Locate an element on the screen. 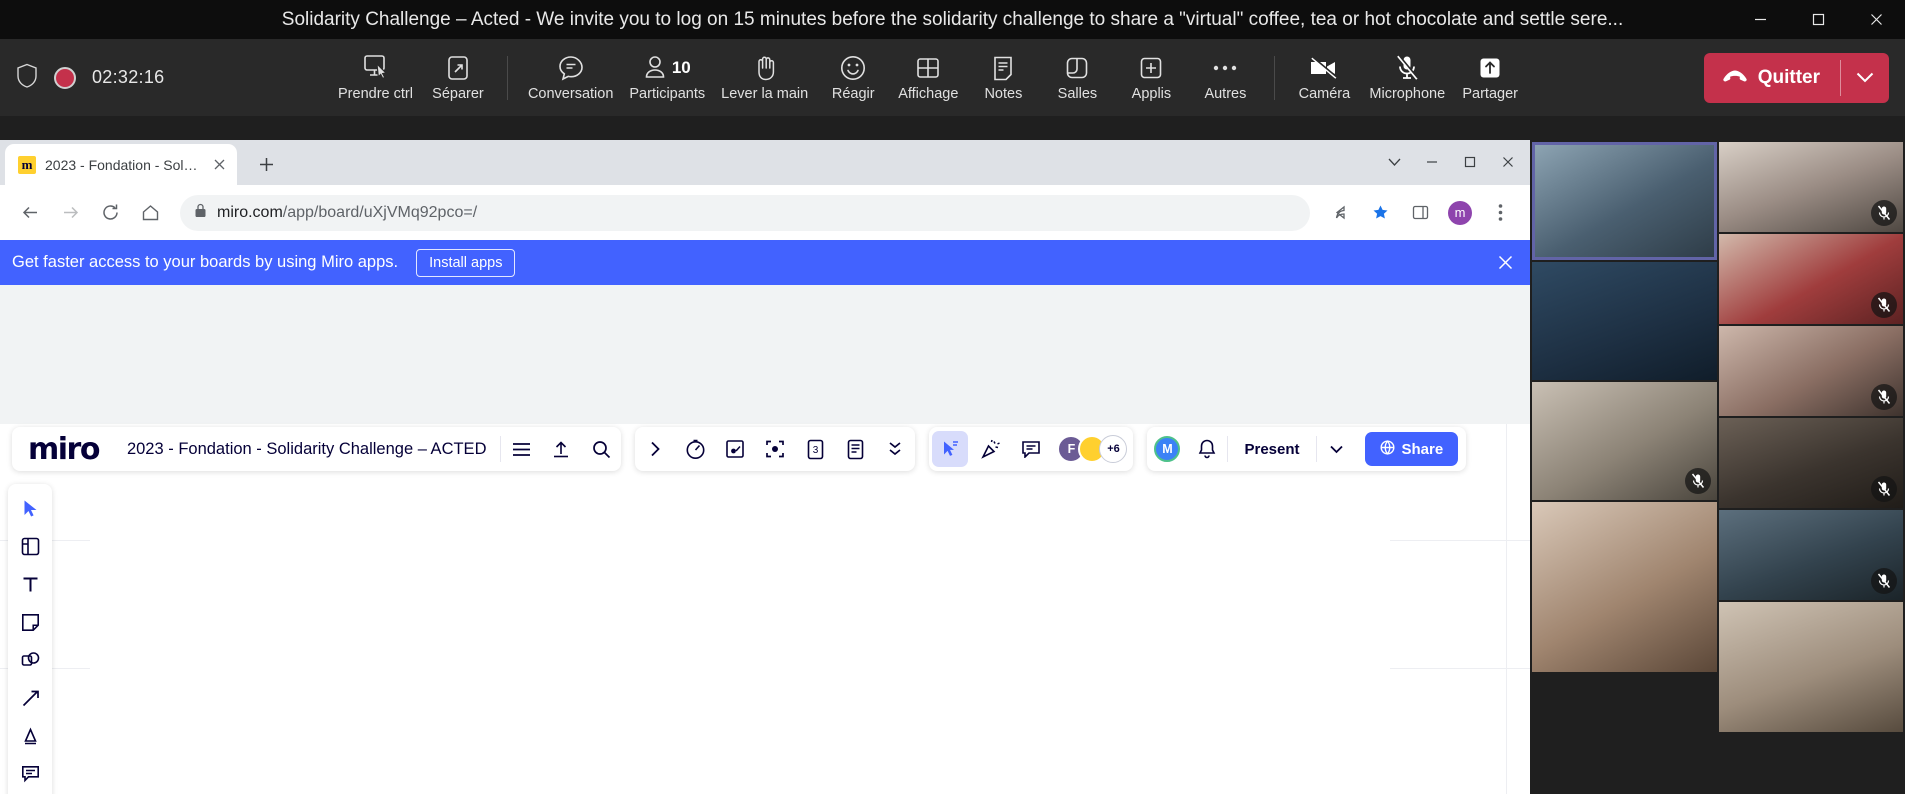  kebab-menu-icon is located at coordinates (1500, 213).